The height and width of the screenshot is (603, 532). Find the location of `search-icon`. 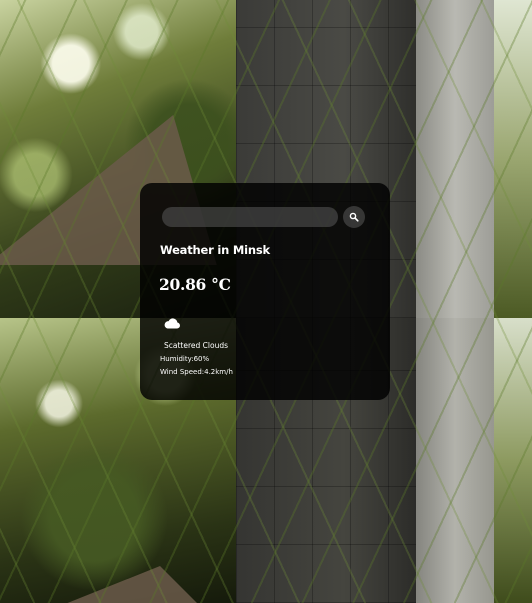

search-icon is located at coordinates (354, 217).